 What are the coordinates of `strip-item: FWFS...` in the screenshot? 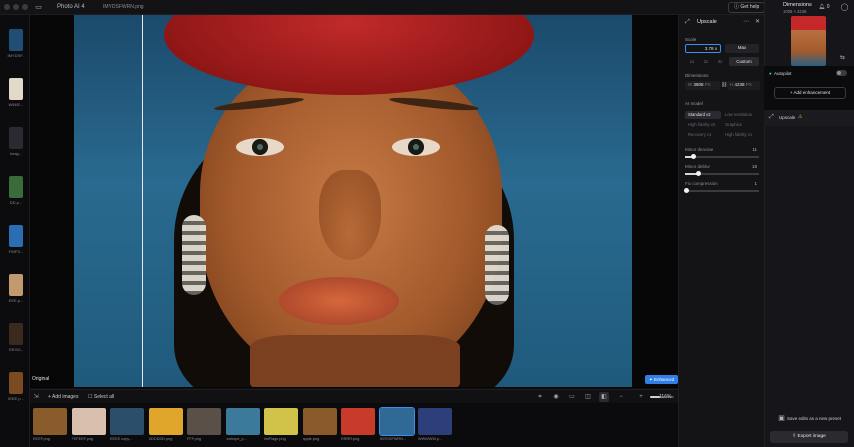 It's located at (16, 239).